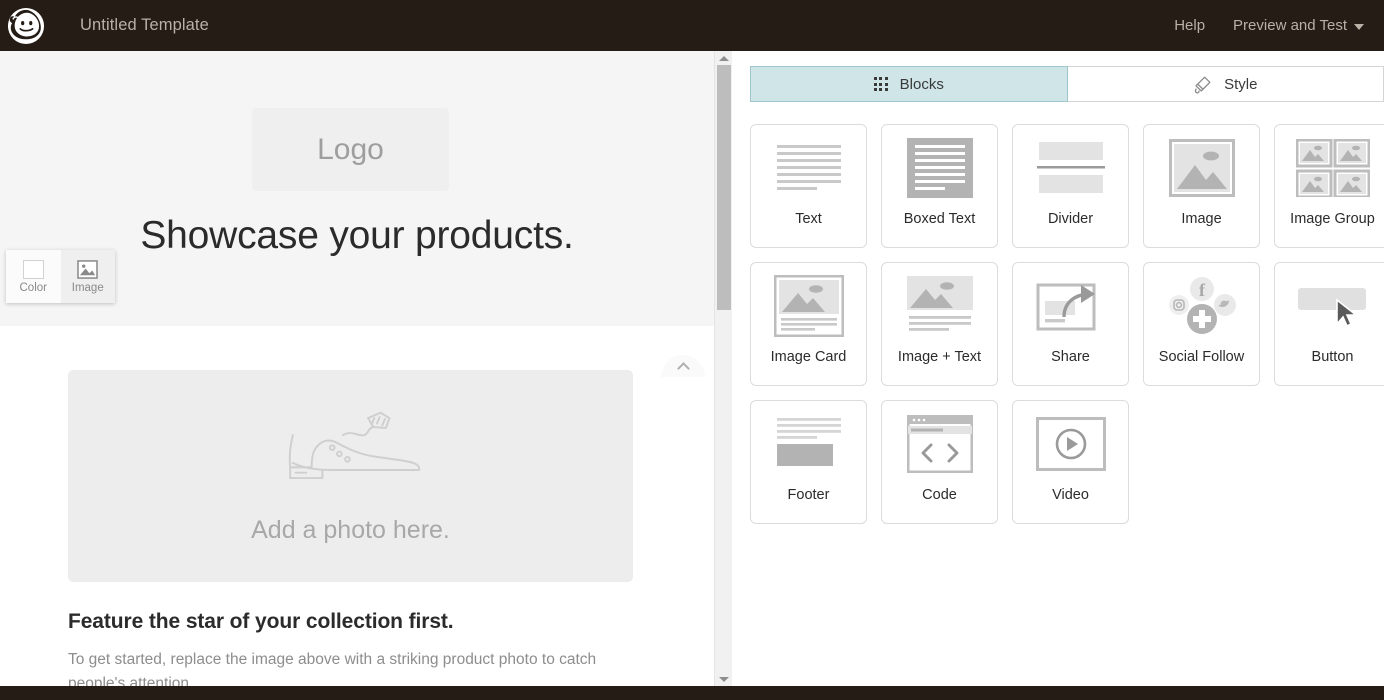 The image size is (1384, 700). I want to click on grid-dots-icon, so click(880, 84).